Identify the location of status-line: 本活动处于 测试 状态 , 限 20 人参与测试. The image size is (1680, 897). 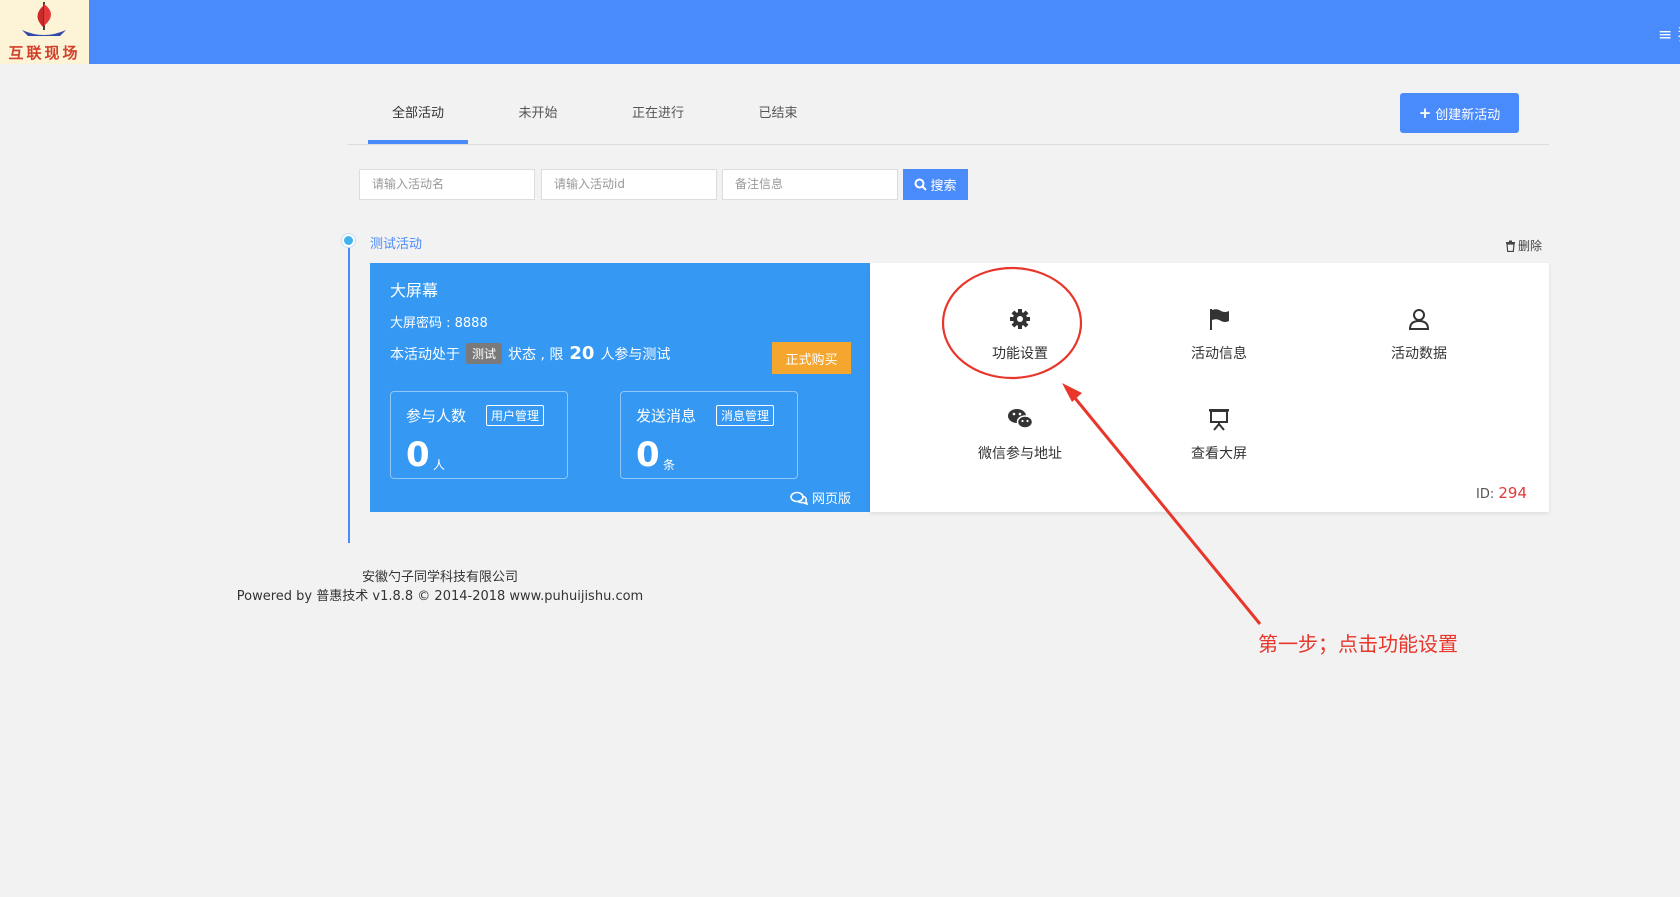
(530, 353).